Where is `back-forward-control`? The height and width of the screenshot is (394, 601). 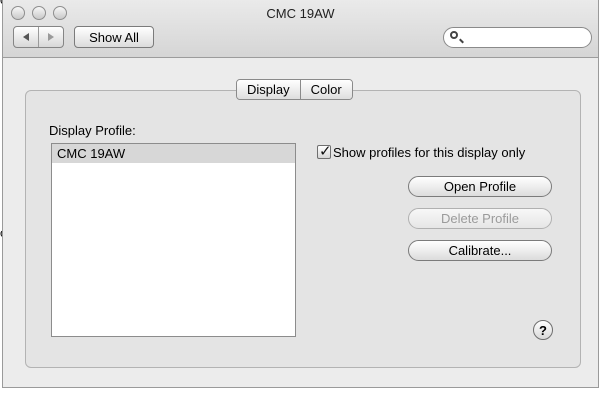
back-forward-control is located at coordinates (38, 37).